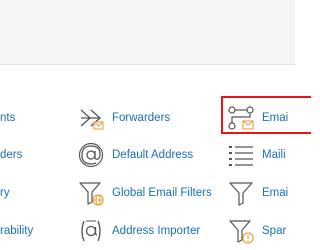 The image size is (320, 250). I want to click on mailing-list-icon, so click(241, 155).